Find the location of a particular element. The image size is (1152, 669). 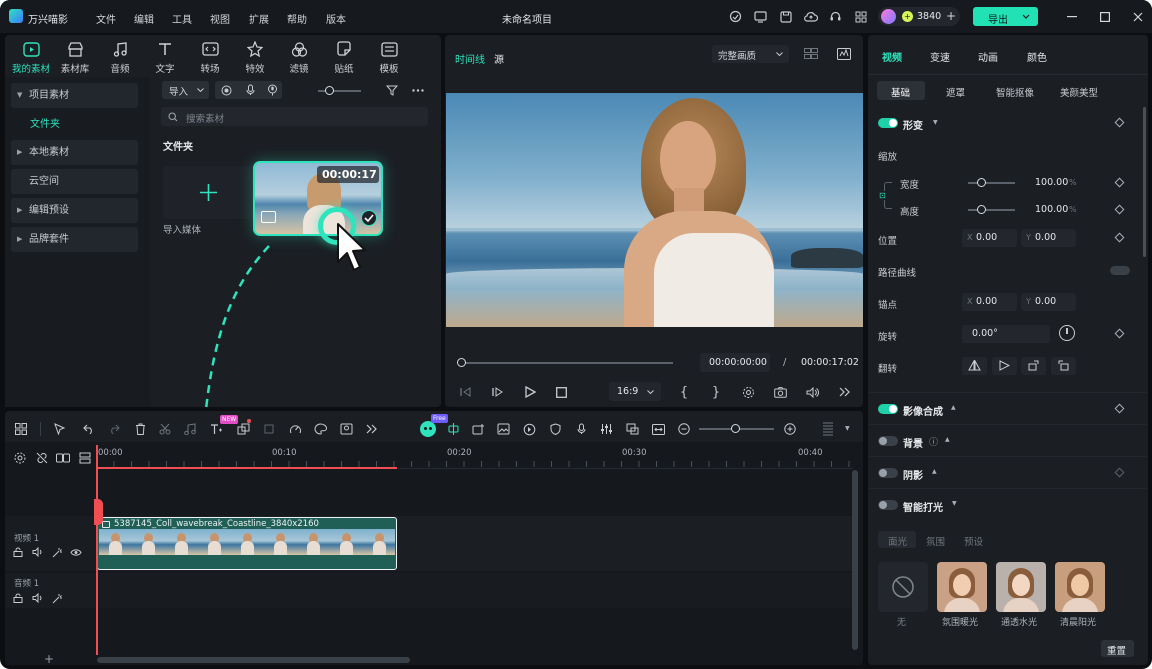

caret-down-icon: ▼ is located at coordinates (954, 503).